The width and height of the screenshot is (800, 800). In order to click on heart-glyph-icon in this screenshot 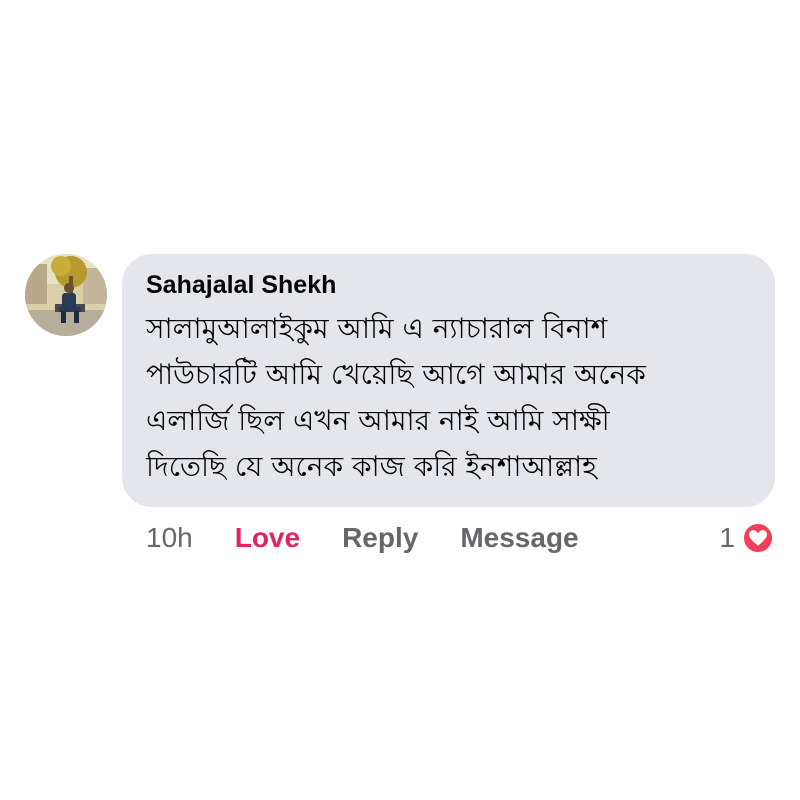, I will do `click(758, 538)`.